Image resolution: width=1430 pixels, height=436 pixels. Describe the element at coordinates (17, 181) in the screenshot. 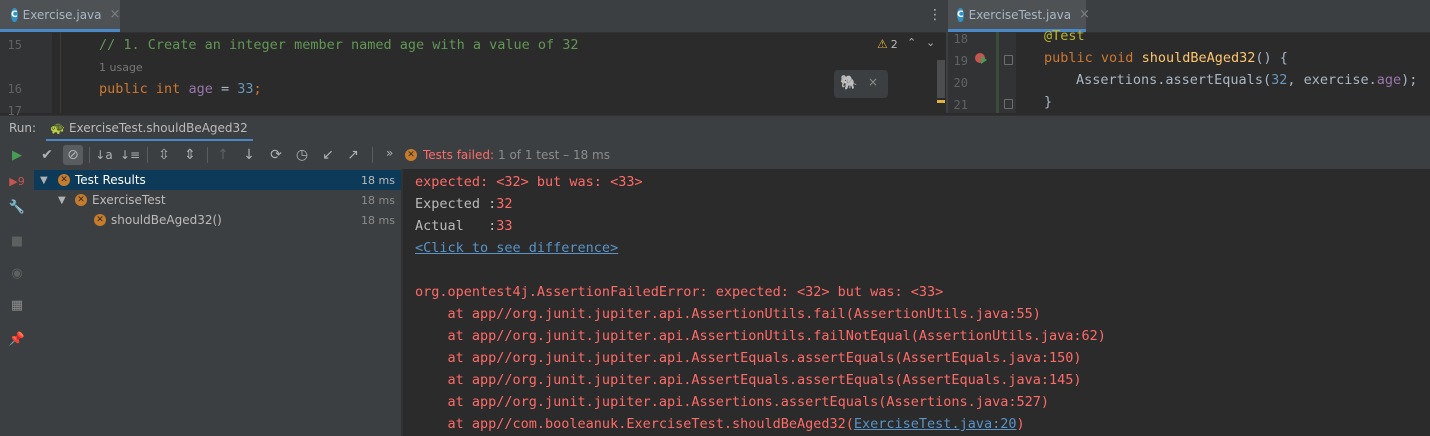

I see `rerun-failed-icon: ▶9` at that location.